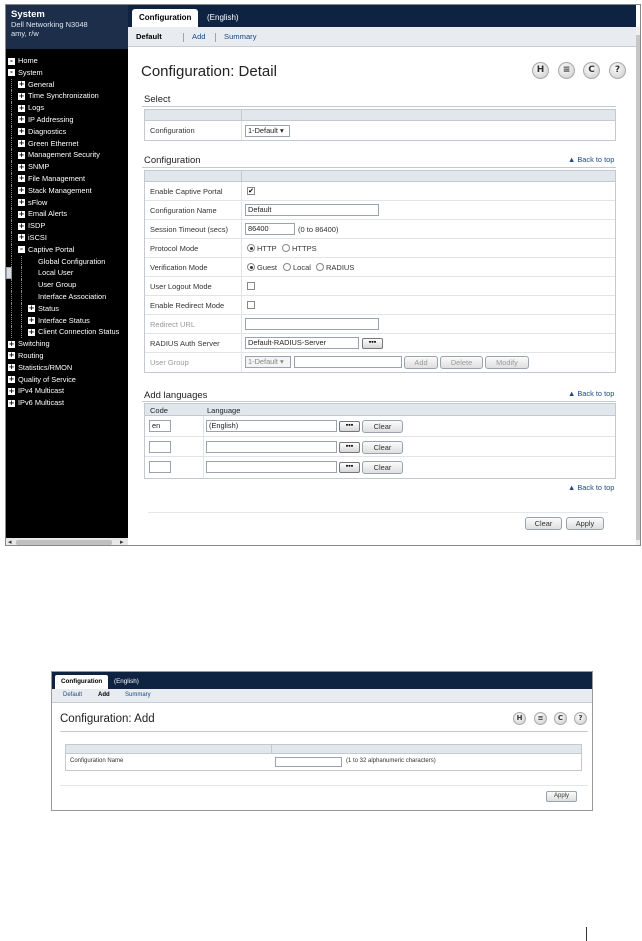 The width and height of the screenshot is (642, 941). I want to click on nav-item: + Stack Management, so click(67, 190).